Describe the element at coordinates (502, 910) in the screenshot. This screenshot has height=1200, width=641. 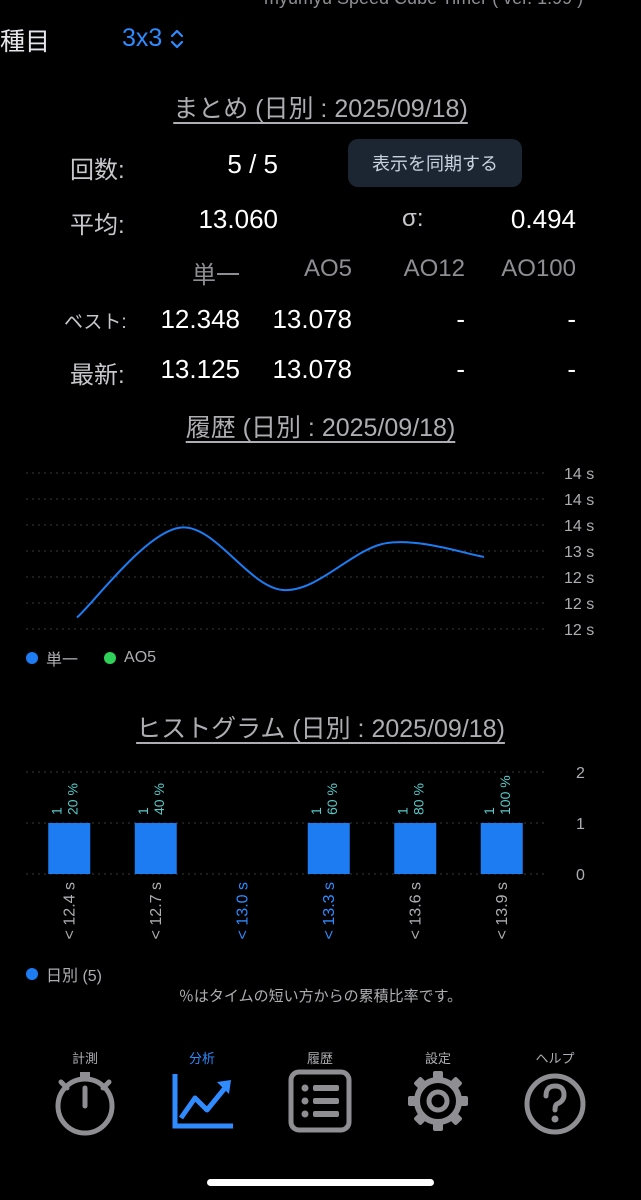
I see `x-tick-label: < 13.9 s` at that location.